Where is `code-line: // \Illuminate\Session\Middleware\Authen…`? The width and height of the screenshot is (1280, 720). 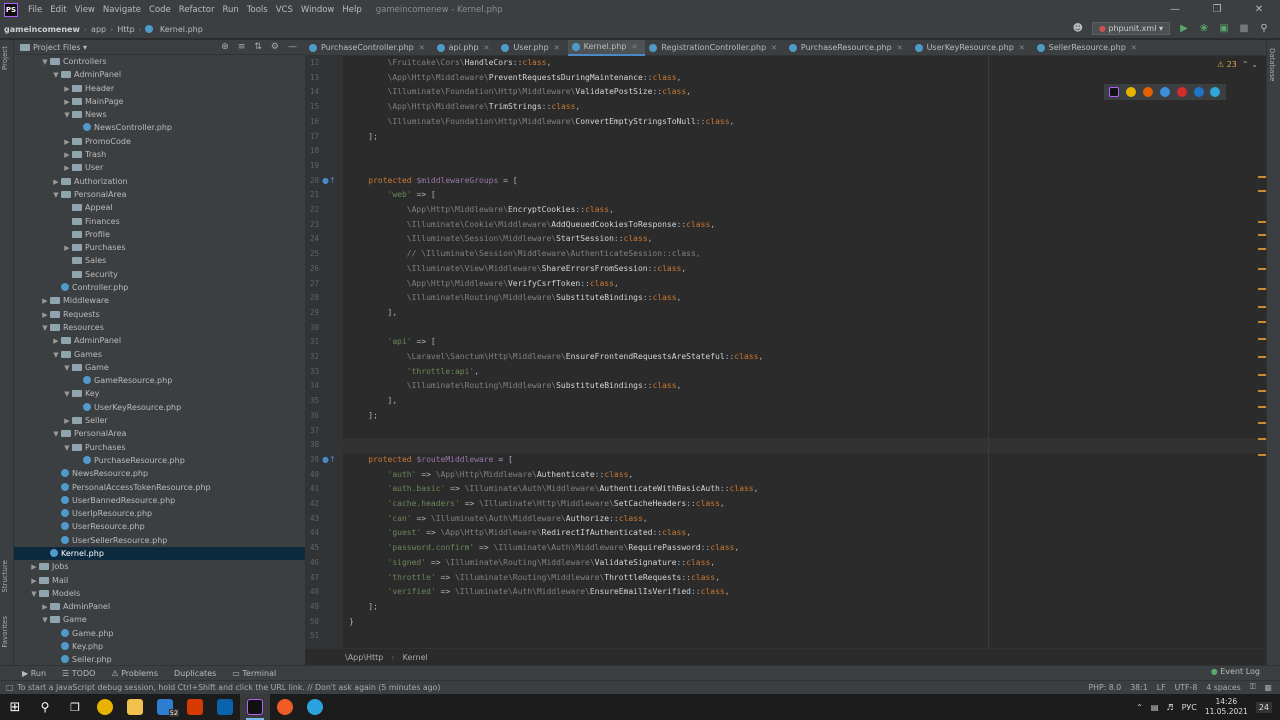
code-line: // \Illuminate\Session\Middleware\Authen… is located at coordinates (525, 253).